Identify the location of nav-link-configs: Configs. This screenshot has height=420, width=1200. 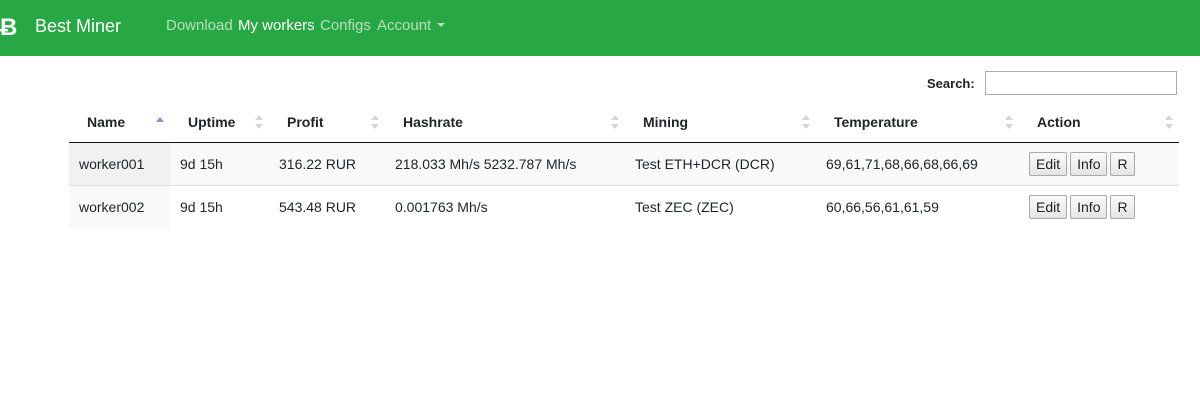
(345, 26).